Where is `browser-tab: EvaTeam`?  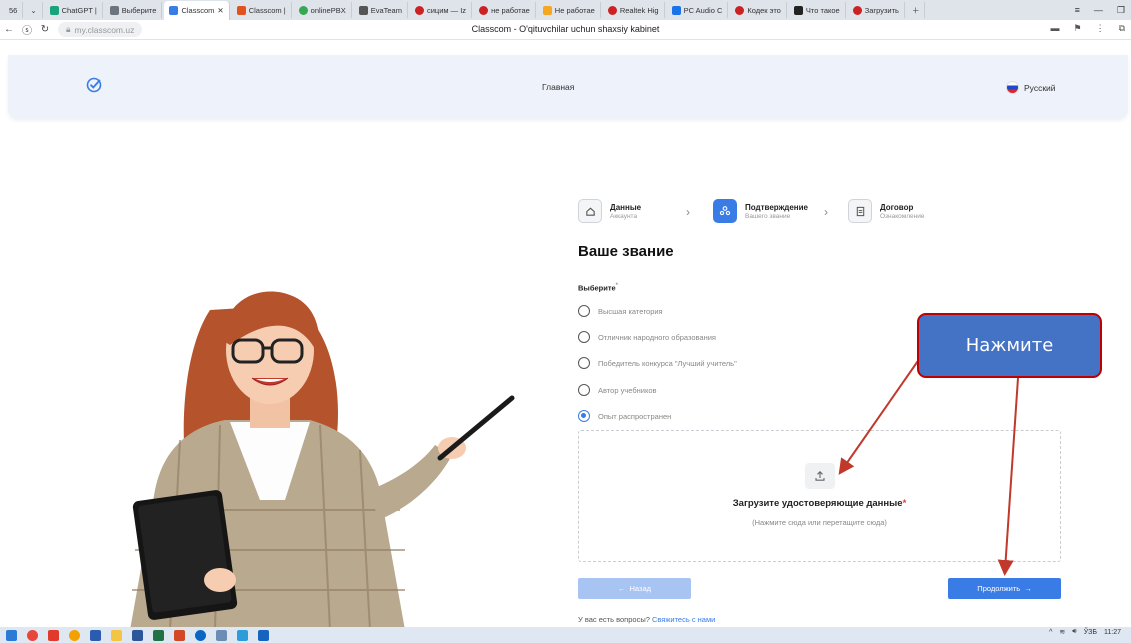
browser-tab: EvaTeam is located at coordinates (381, 10).